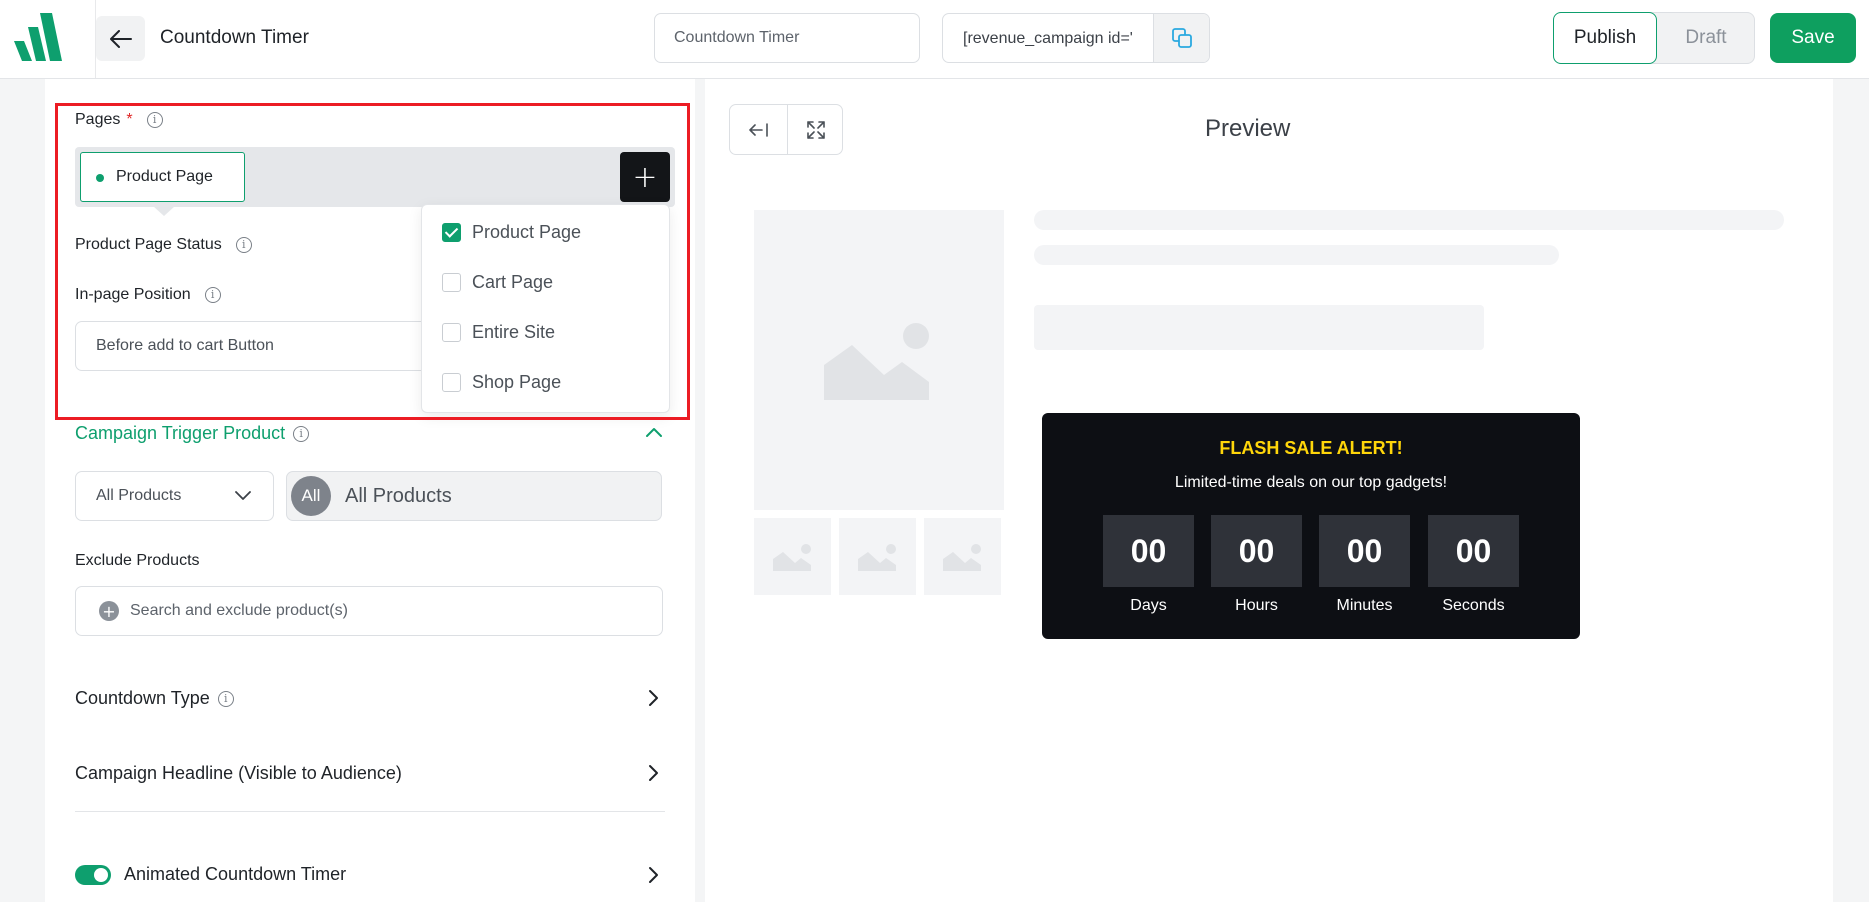  Describe the element at coordinates (398, 495) in the screenshot. I see `trigger-selected-text: All Products` at that location.